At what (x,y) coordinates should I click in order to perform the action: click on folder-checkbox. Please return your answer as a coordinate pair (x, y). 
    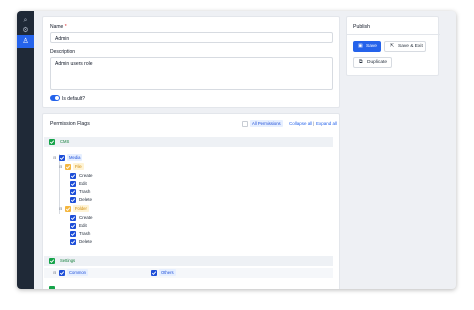
    Looking at the image, I should click on (68, 209).